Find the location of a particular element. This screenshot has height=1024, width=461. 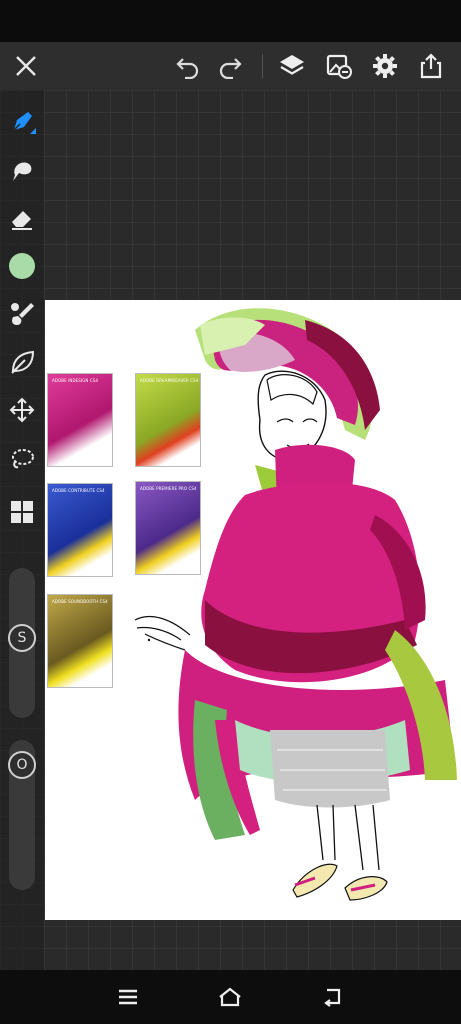

undo-icon is located at coordinates (188, 66).